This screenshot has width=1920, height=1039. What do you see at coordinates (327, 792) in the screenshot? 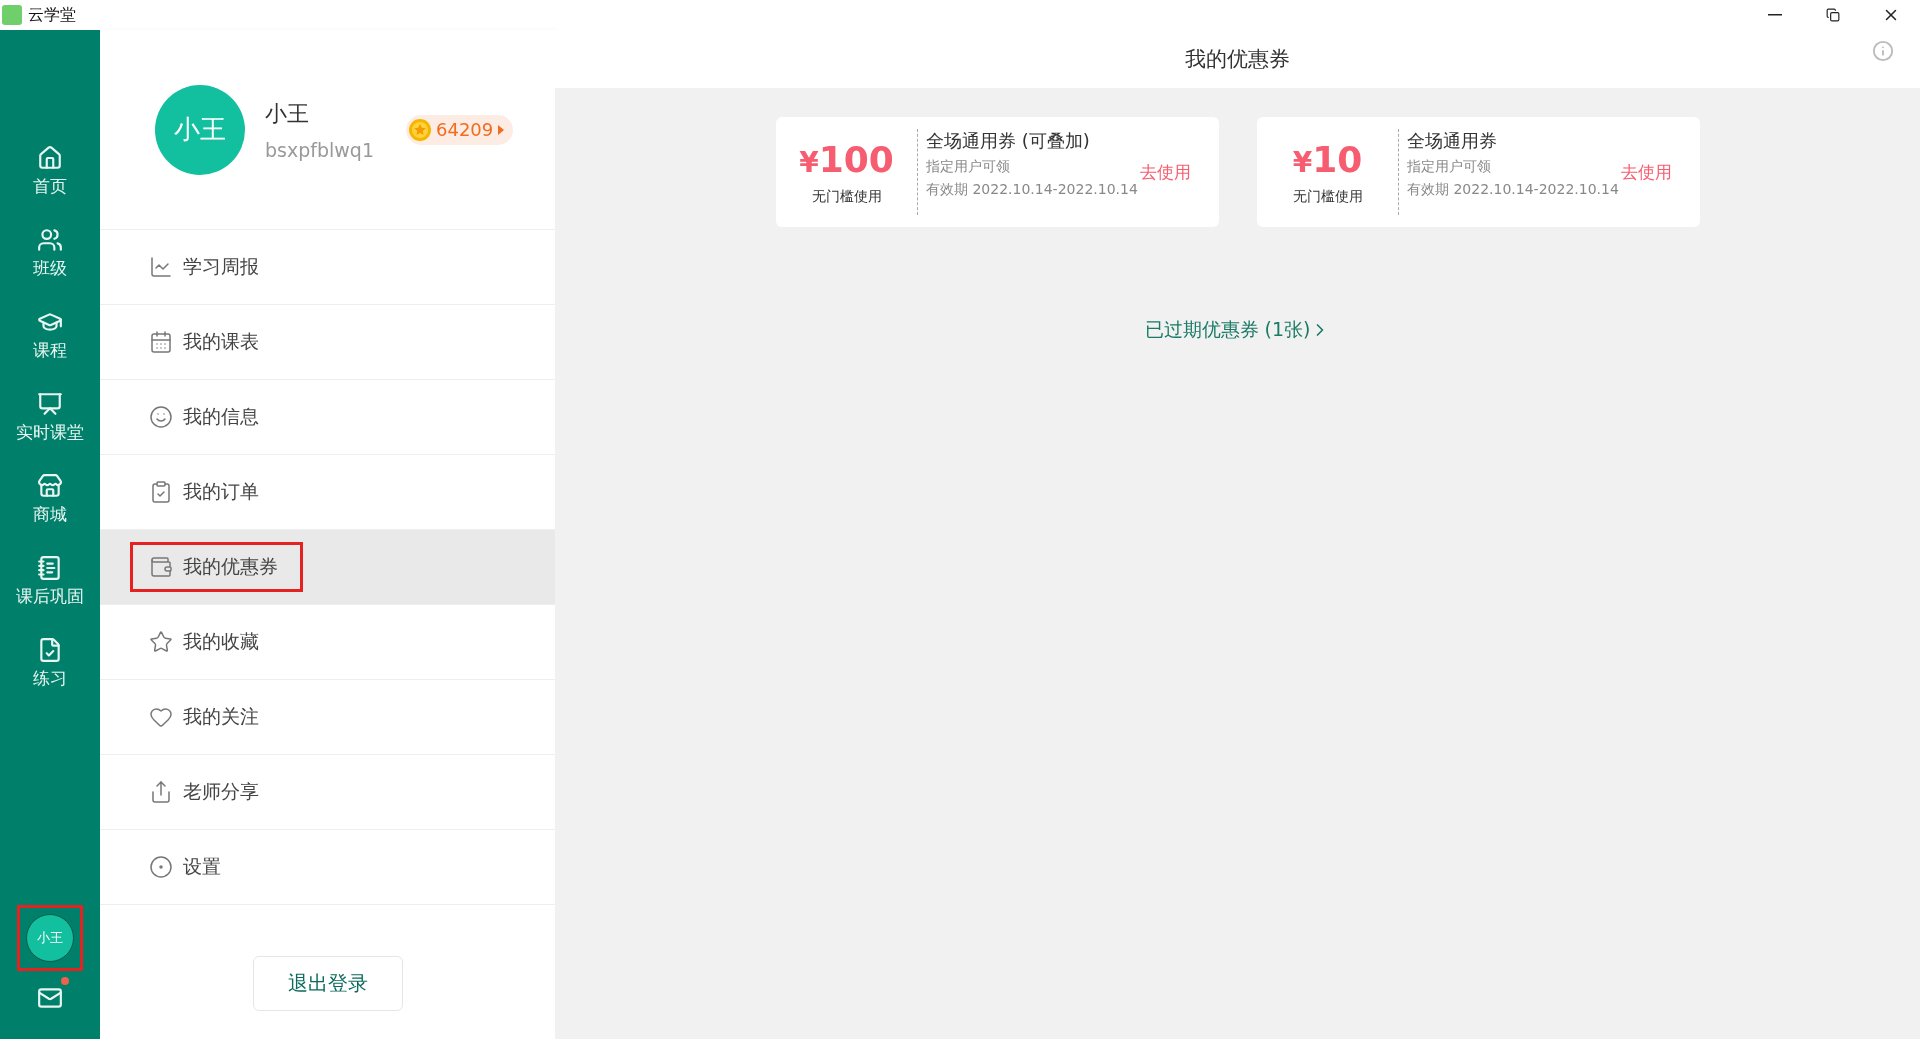
I see `menu-item: 老师分享` at bounding box center [327, 792].